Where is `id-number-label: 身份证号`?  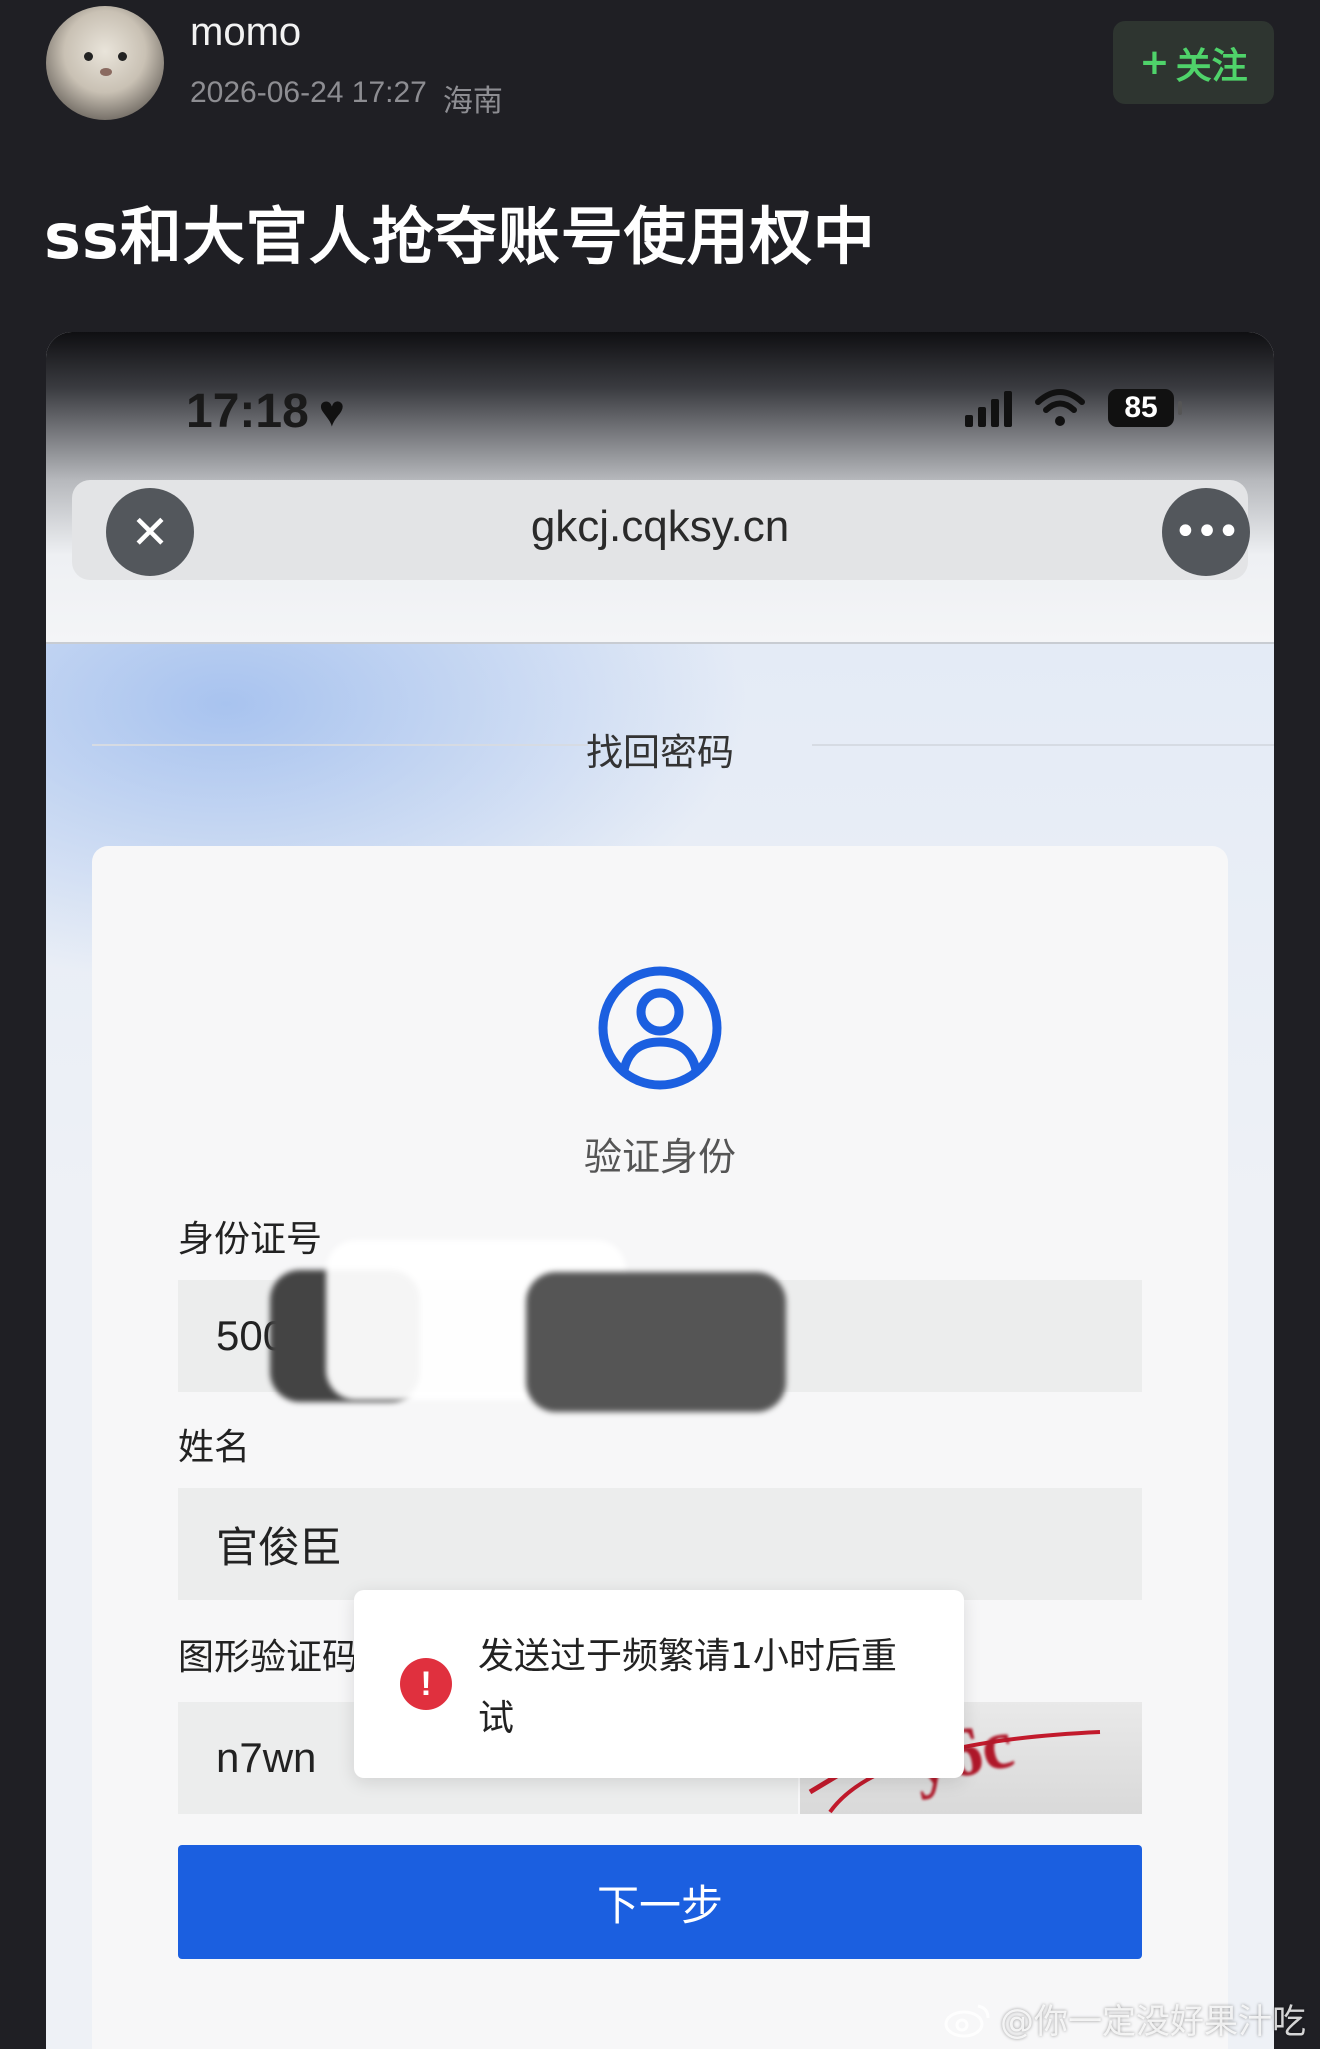
id-number-label: 身份证号 is located at coordinates (250, 1239).